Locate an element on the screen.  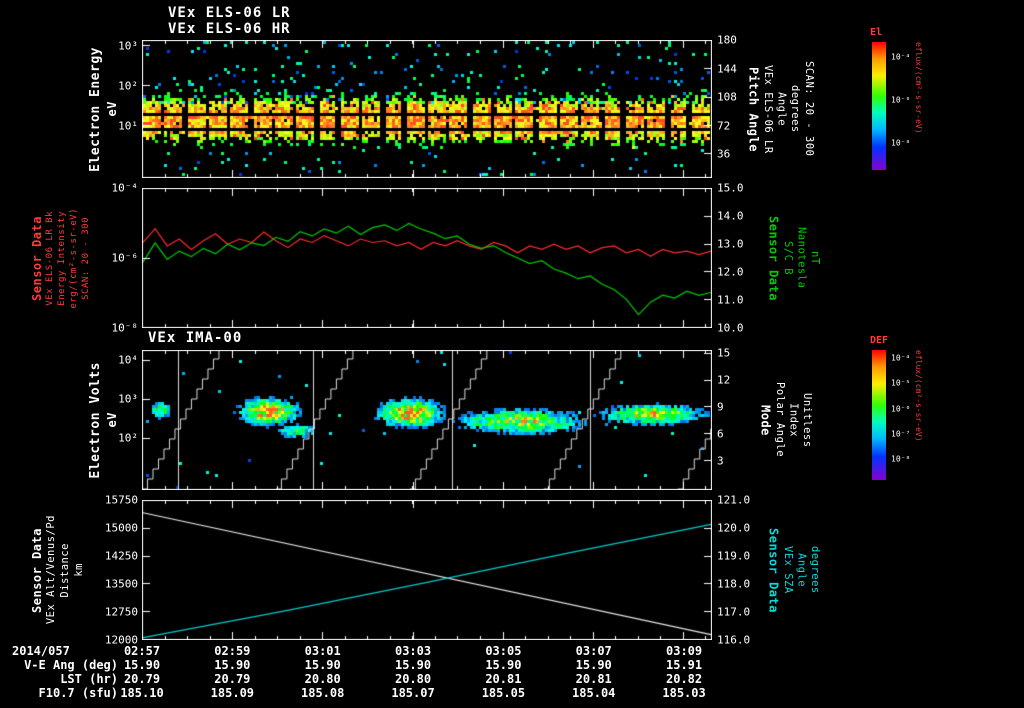
intensity-y2-axis-label-line: Nanotesla is located at coordinates (801, 258).